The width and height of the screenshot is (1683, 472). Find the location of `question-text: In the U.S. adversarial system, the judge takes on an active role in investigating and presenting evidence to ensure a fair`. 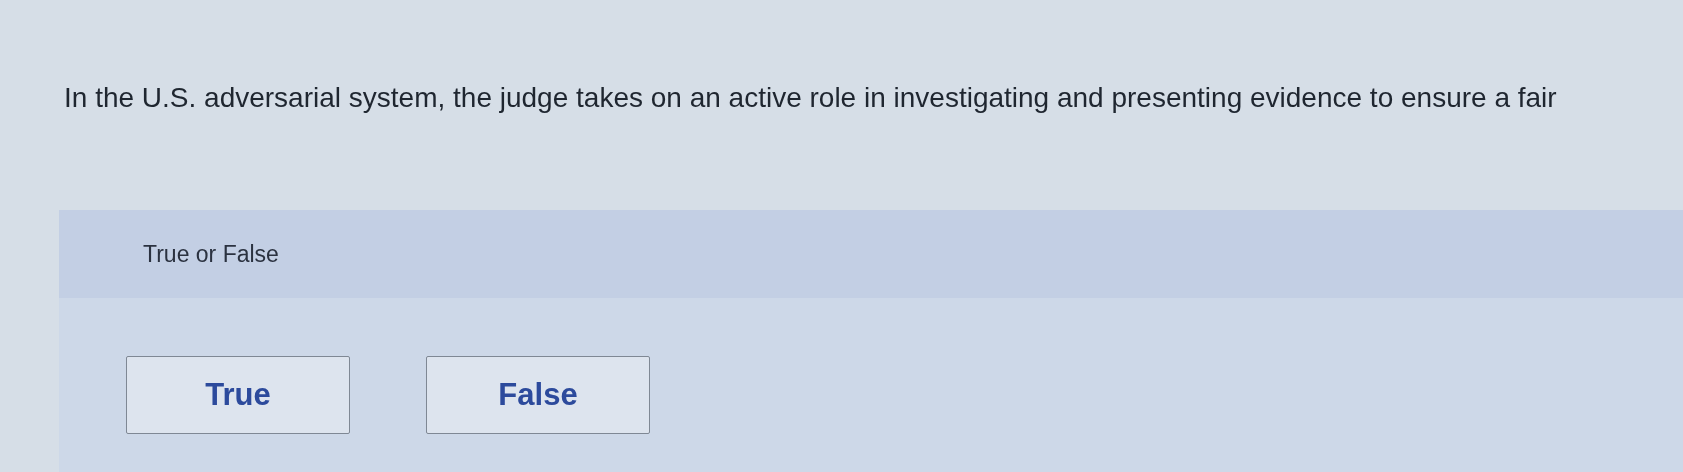

question-text: In the U.S. adversarial system, the judge takes on an active role in investigating and presenting evidence to ensure a fair is located at coordinates (810, 98).